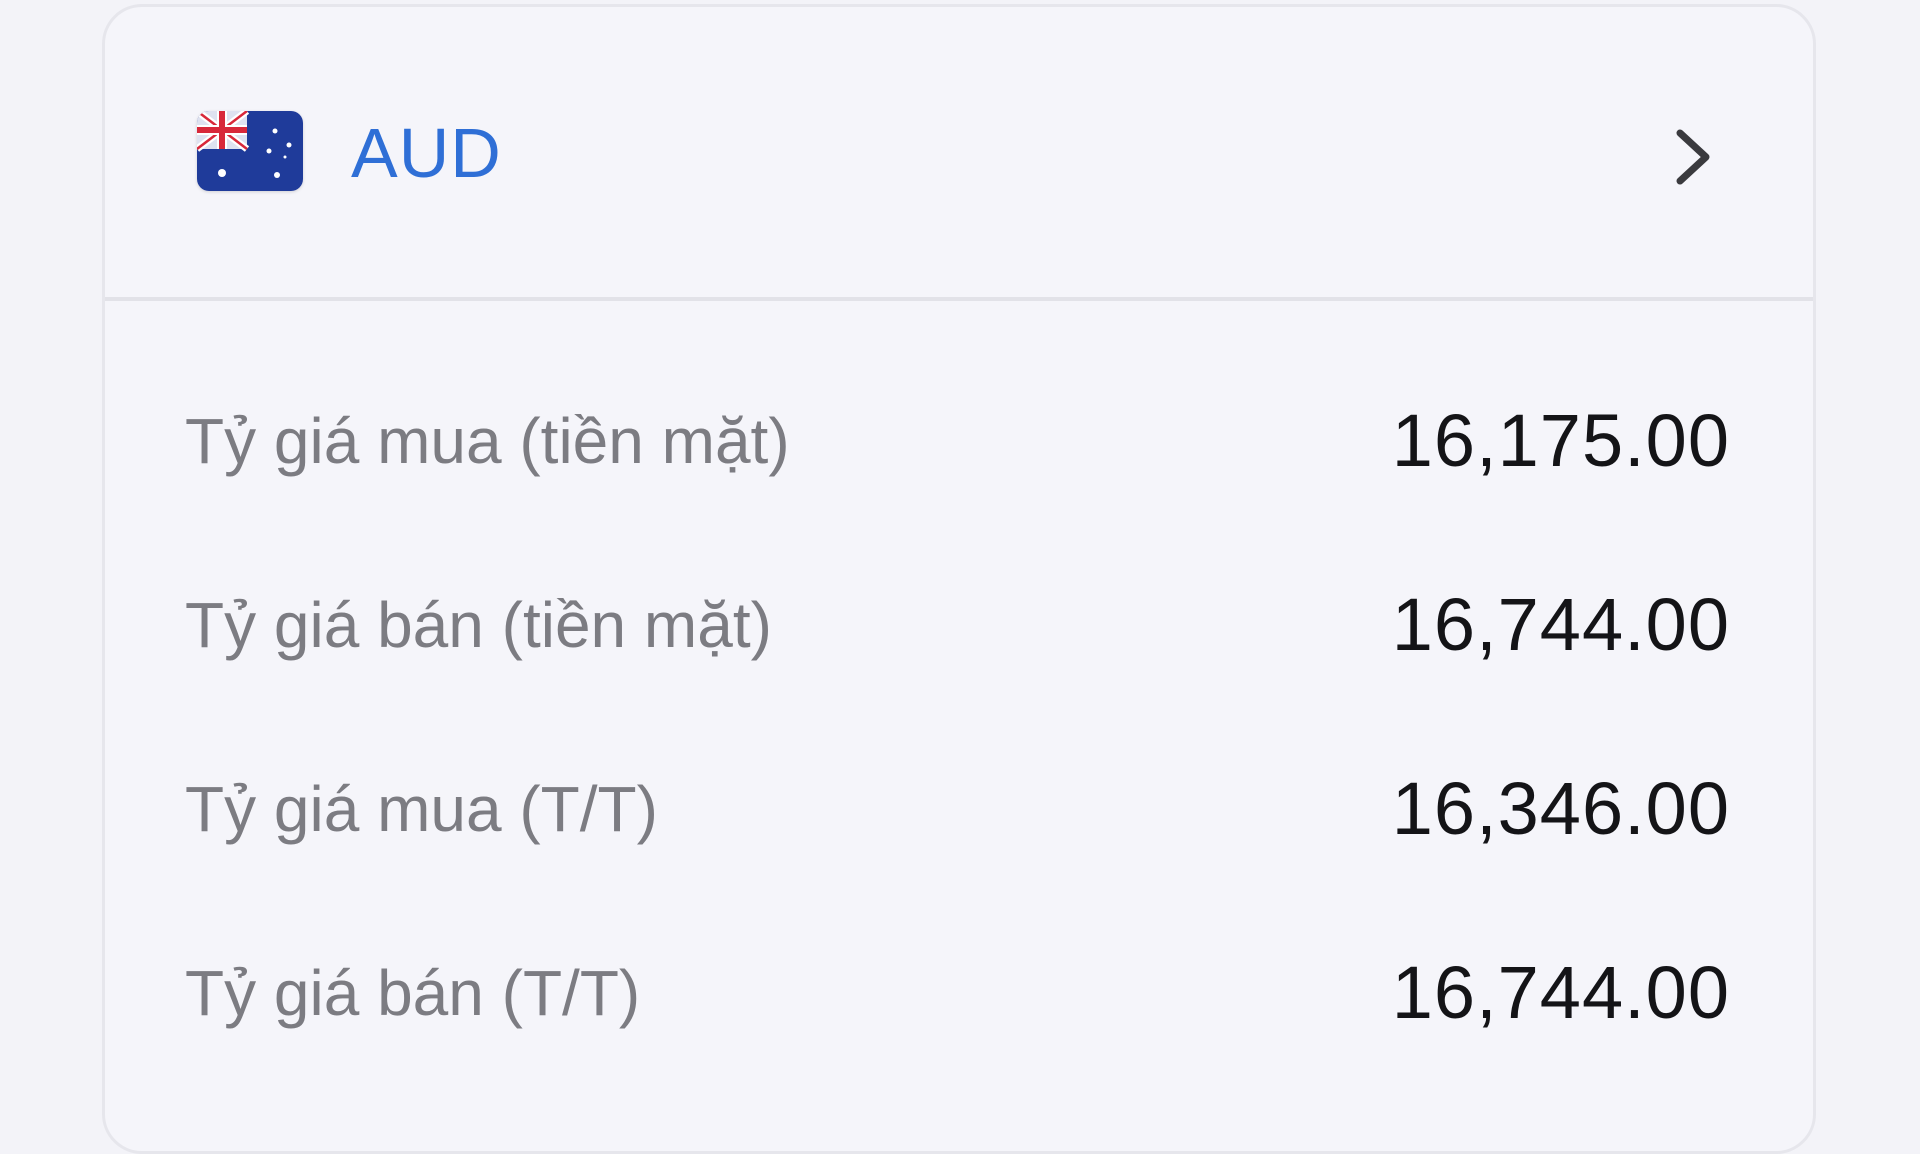 The height and width of the screenshot is (1154, 1920). Describe the element at coordinates (1560, 808) in the screenshot. I see `rate-value: 16,346.00` at that location.